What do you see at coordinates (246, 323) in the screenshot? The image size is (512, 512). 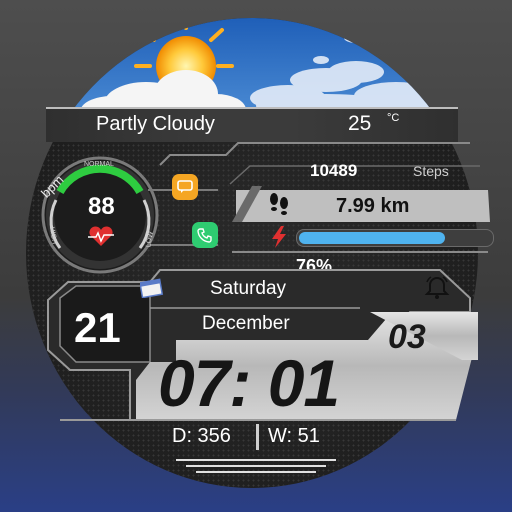 I see `month-label: December` at bounding box center [246, 323].